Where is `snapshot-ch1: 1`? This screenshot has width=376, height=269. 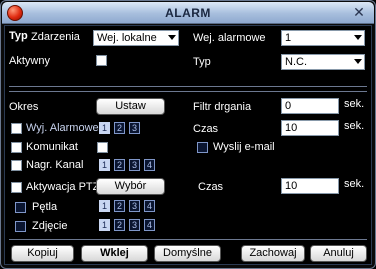
snapshot-ch1: 1 is located at coordinates (104, 225).